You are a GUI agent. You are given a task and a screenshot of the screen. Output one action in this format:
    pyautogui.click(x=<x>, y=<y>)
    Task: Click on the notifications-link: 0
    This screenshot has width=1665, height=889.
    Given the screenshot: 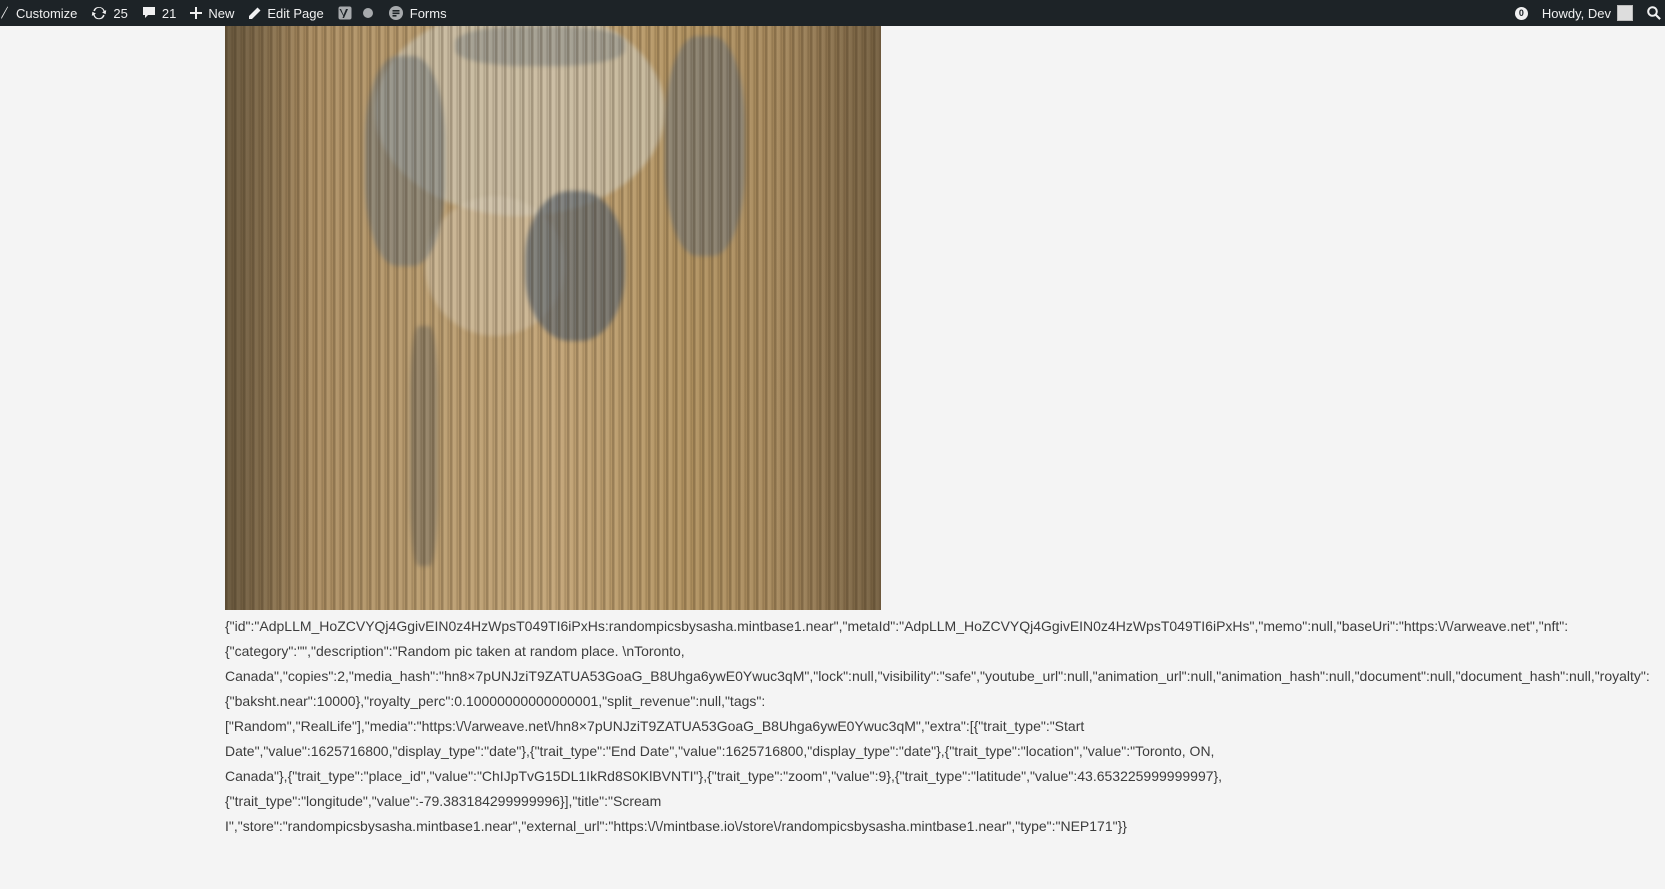 What is the action you would take?
    pyautogui.click(x=1521, y=13)
    